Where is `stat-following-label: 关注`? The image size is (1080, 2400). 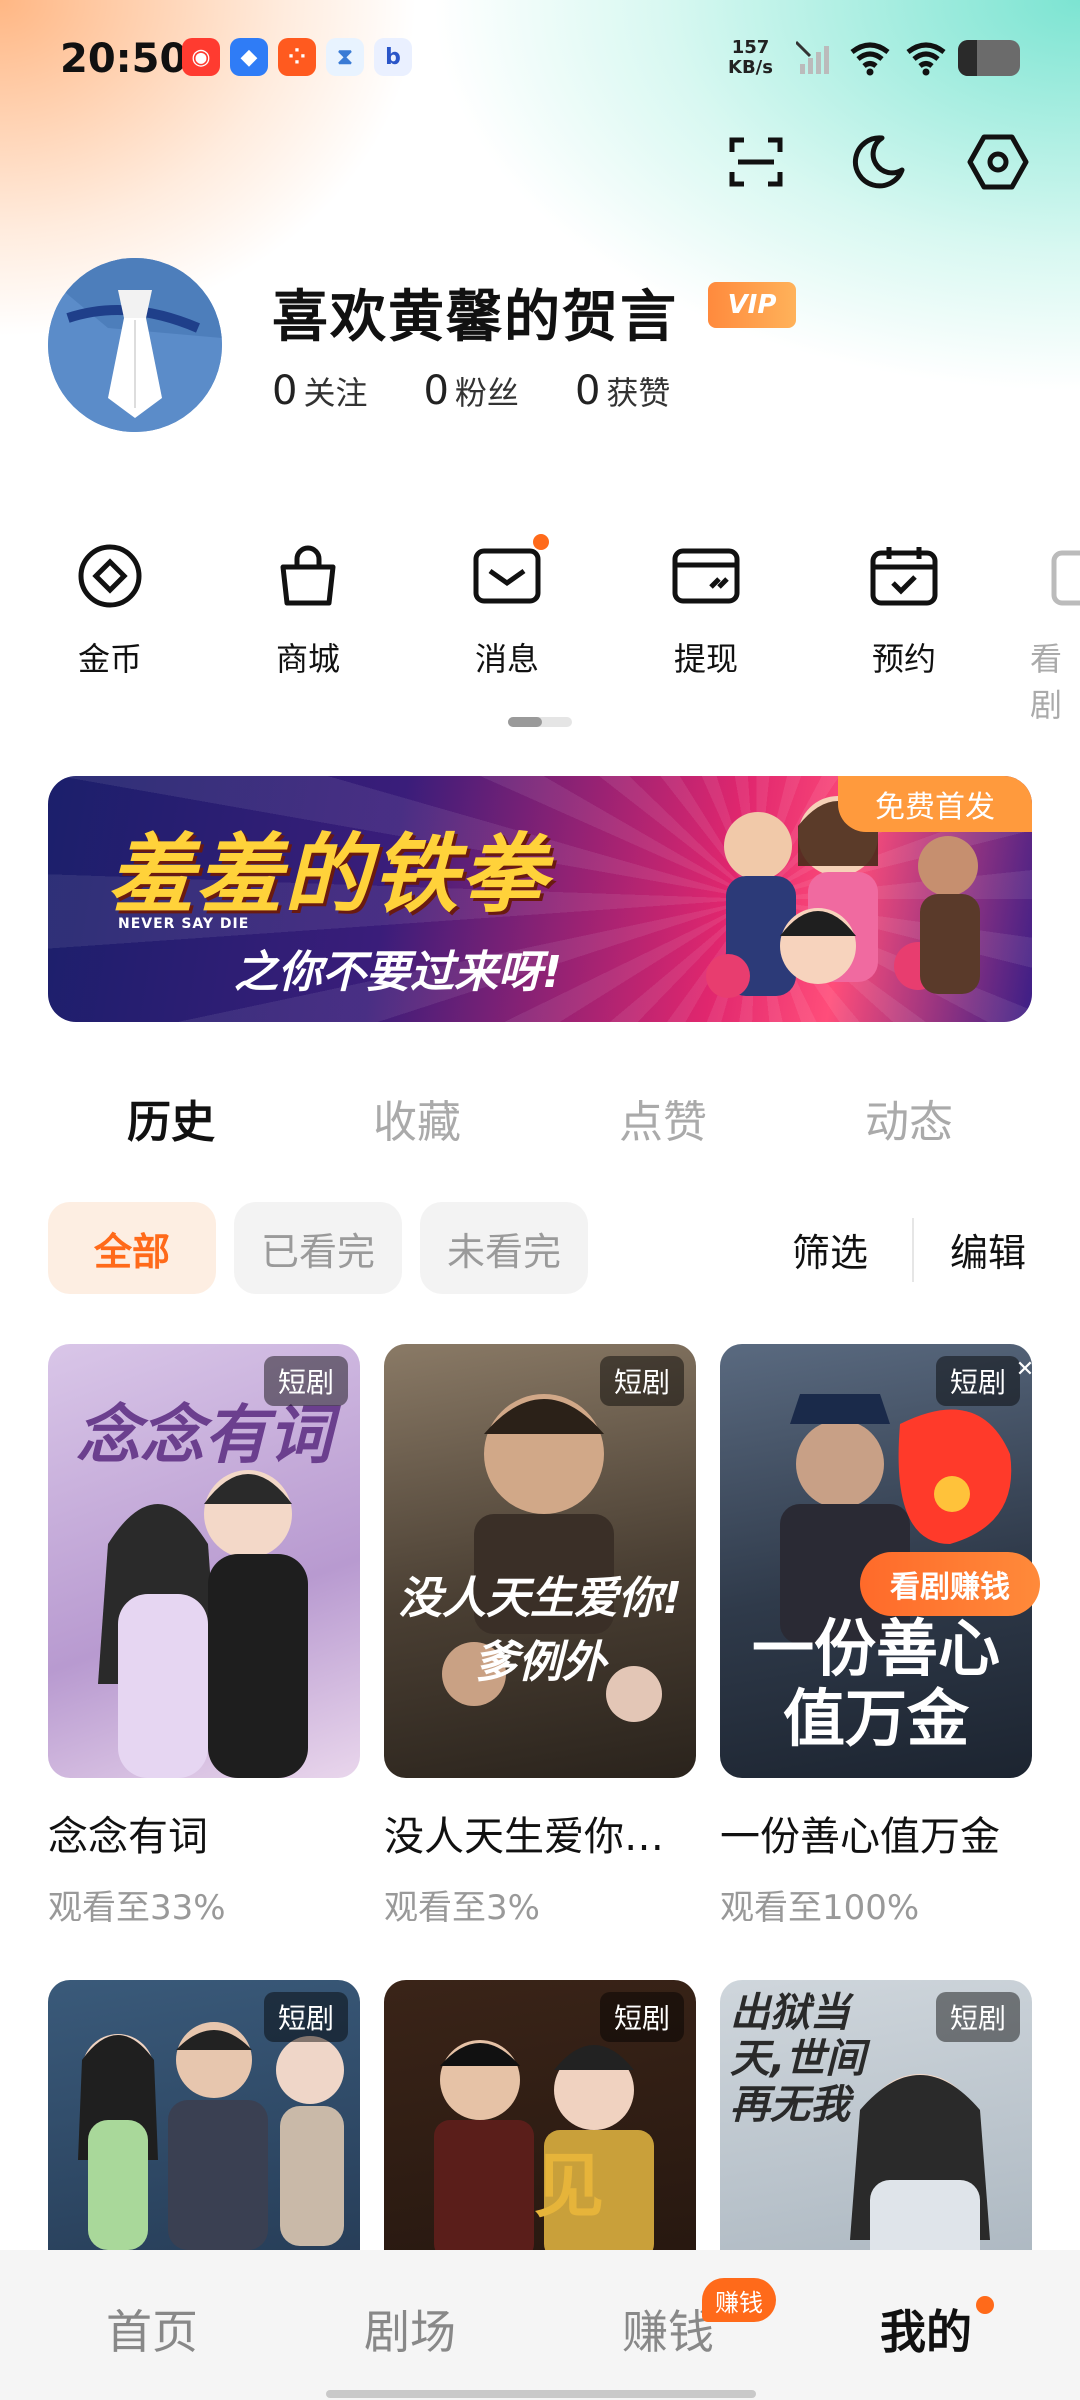 stat-following-label: 关注 is located at coordinates (335, 393).